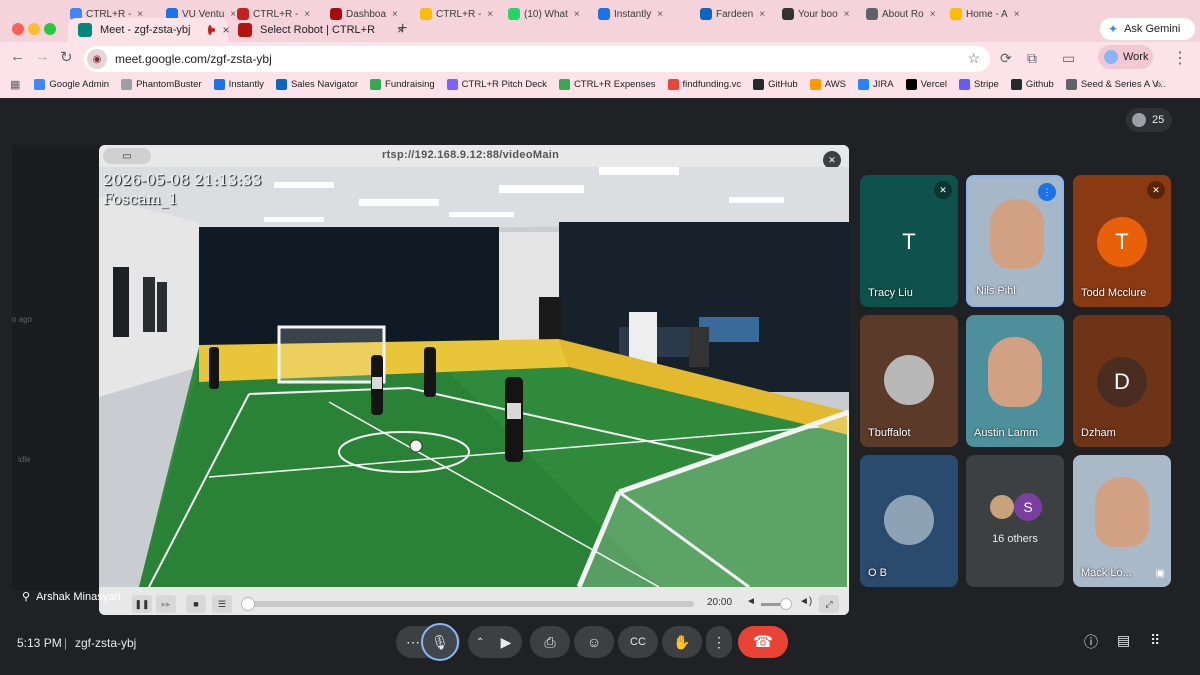 The image size is (1200, 675). Describe the element at coordinates (71, 84) in the screenshot. I see `bookmark-item: Google Admin` at that location.